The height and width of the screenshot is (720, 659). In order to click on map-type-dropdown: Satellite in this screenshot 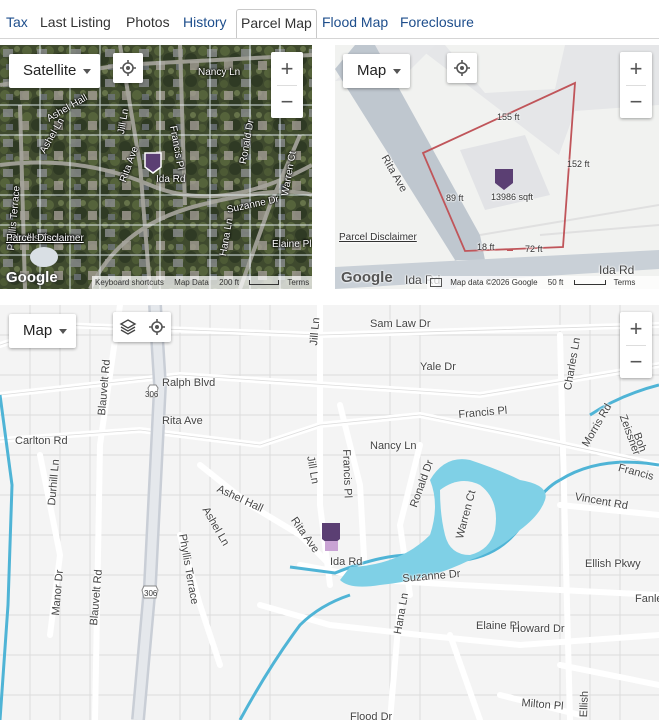, I will do `click(55, 71)`.